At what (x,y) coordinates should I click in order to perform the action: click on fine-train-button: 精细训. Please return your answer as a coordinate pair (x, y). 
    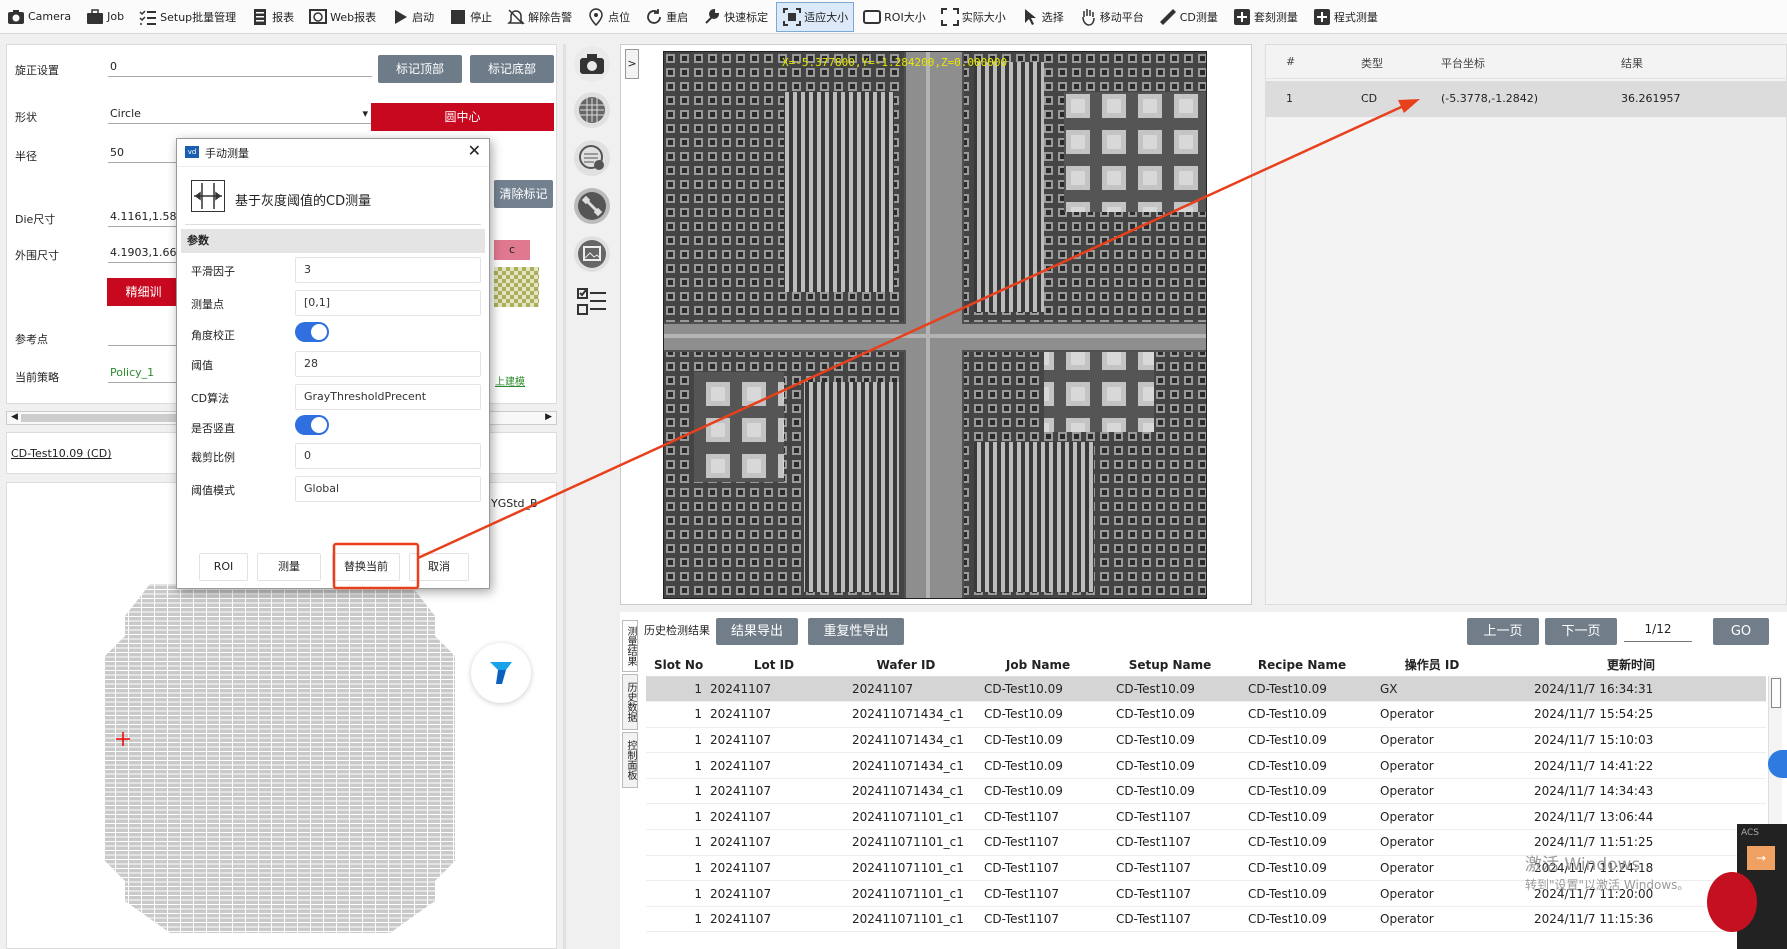
    Looking at the image, I should click on (143, 292).